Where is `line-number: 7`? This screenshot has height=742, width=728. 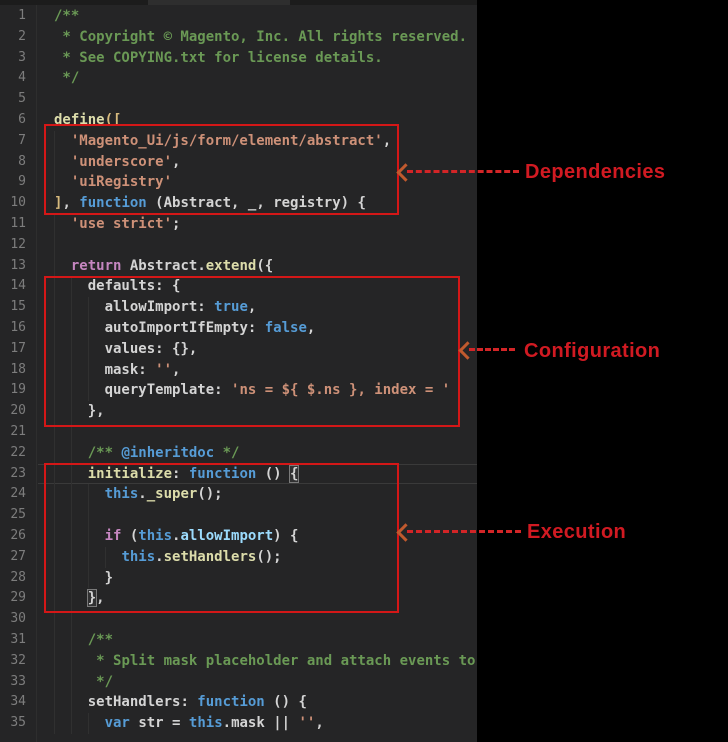 line-number: 7 is located at coordinates (22, 140).